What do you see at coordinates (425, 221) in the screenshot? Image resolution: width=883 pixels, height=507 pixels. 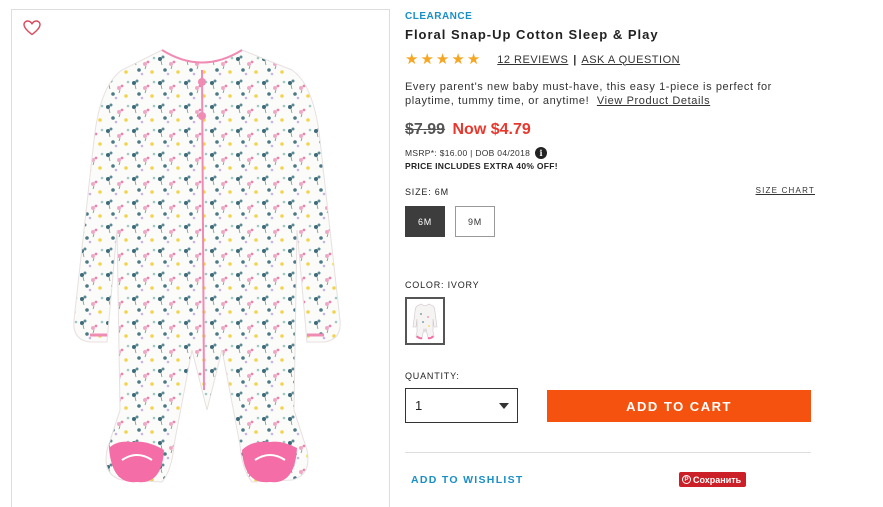 I see `size-option-6m: 6M` at bounding box center [425, 221].